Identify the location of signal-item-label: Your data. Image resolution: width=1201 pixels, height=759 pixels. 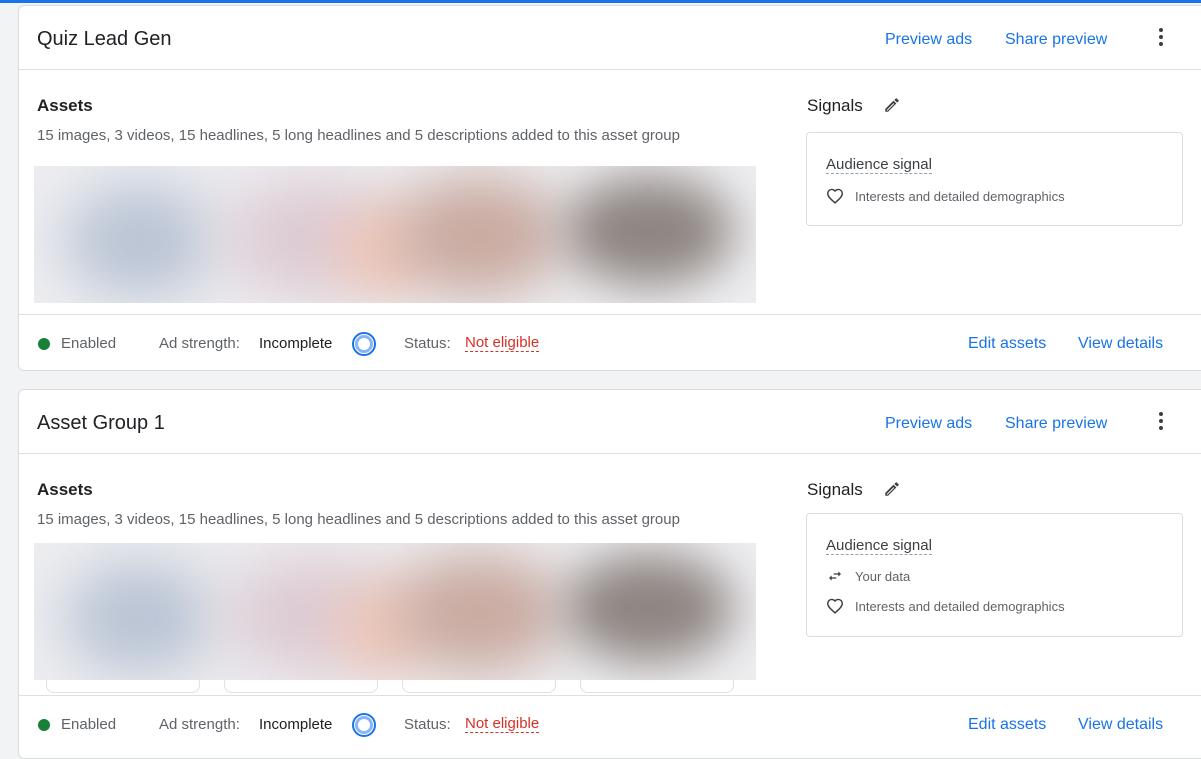
(883, 576).